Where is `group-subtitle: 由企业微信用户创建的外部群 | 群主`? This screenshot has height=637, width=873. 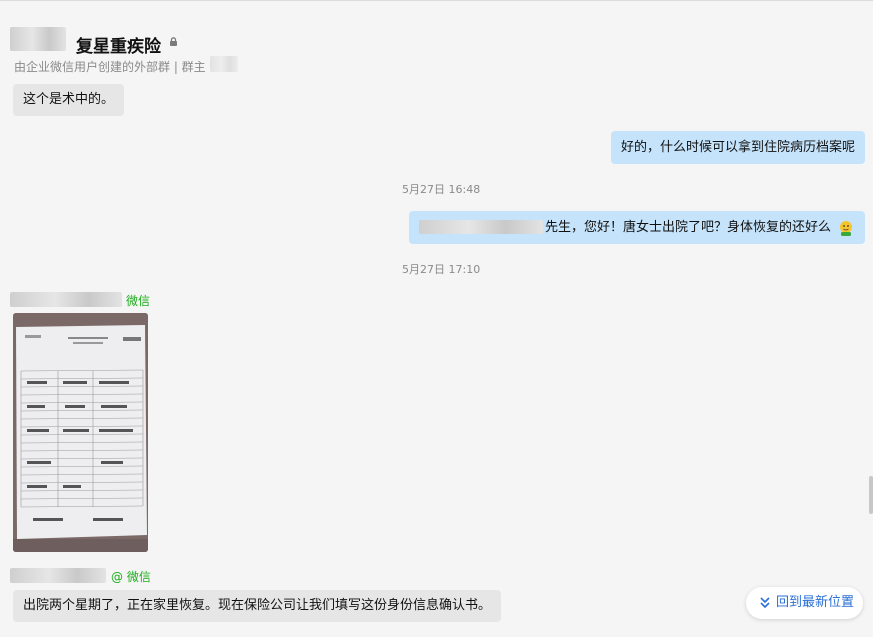 group-subtitle: 由企业微信用户创建的外部群 | 群主 is located at coordinates (110, 67).